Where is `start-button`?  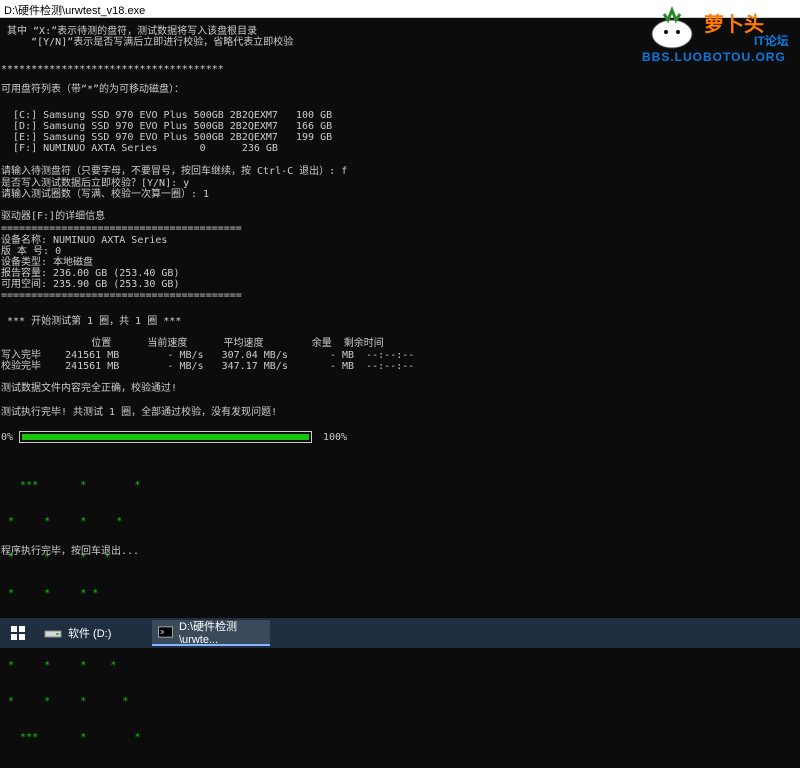
start-button is located at coordinates (18, 633).